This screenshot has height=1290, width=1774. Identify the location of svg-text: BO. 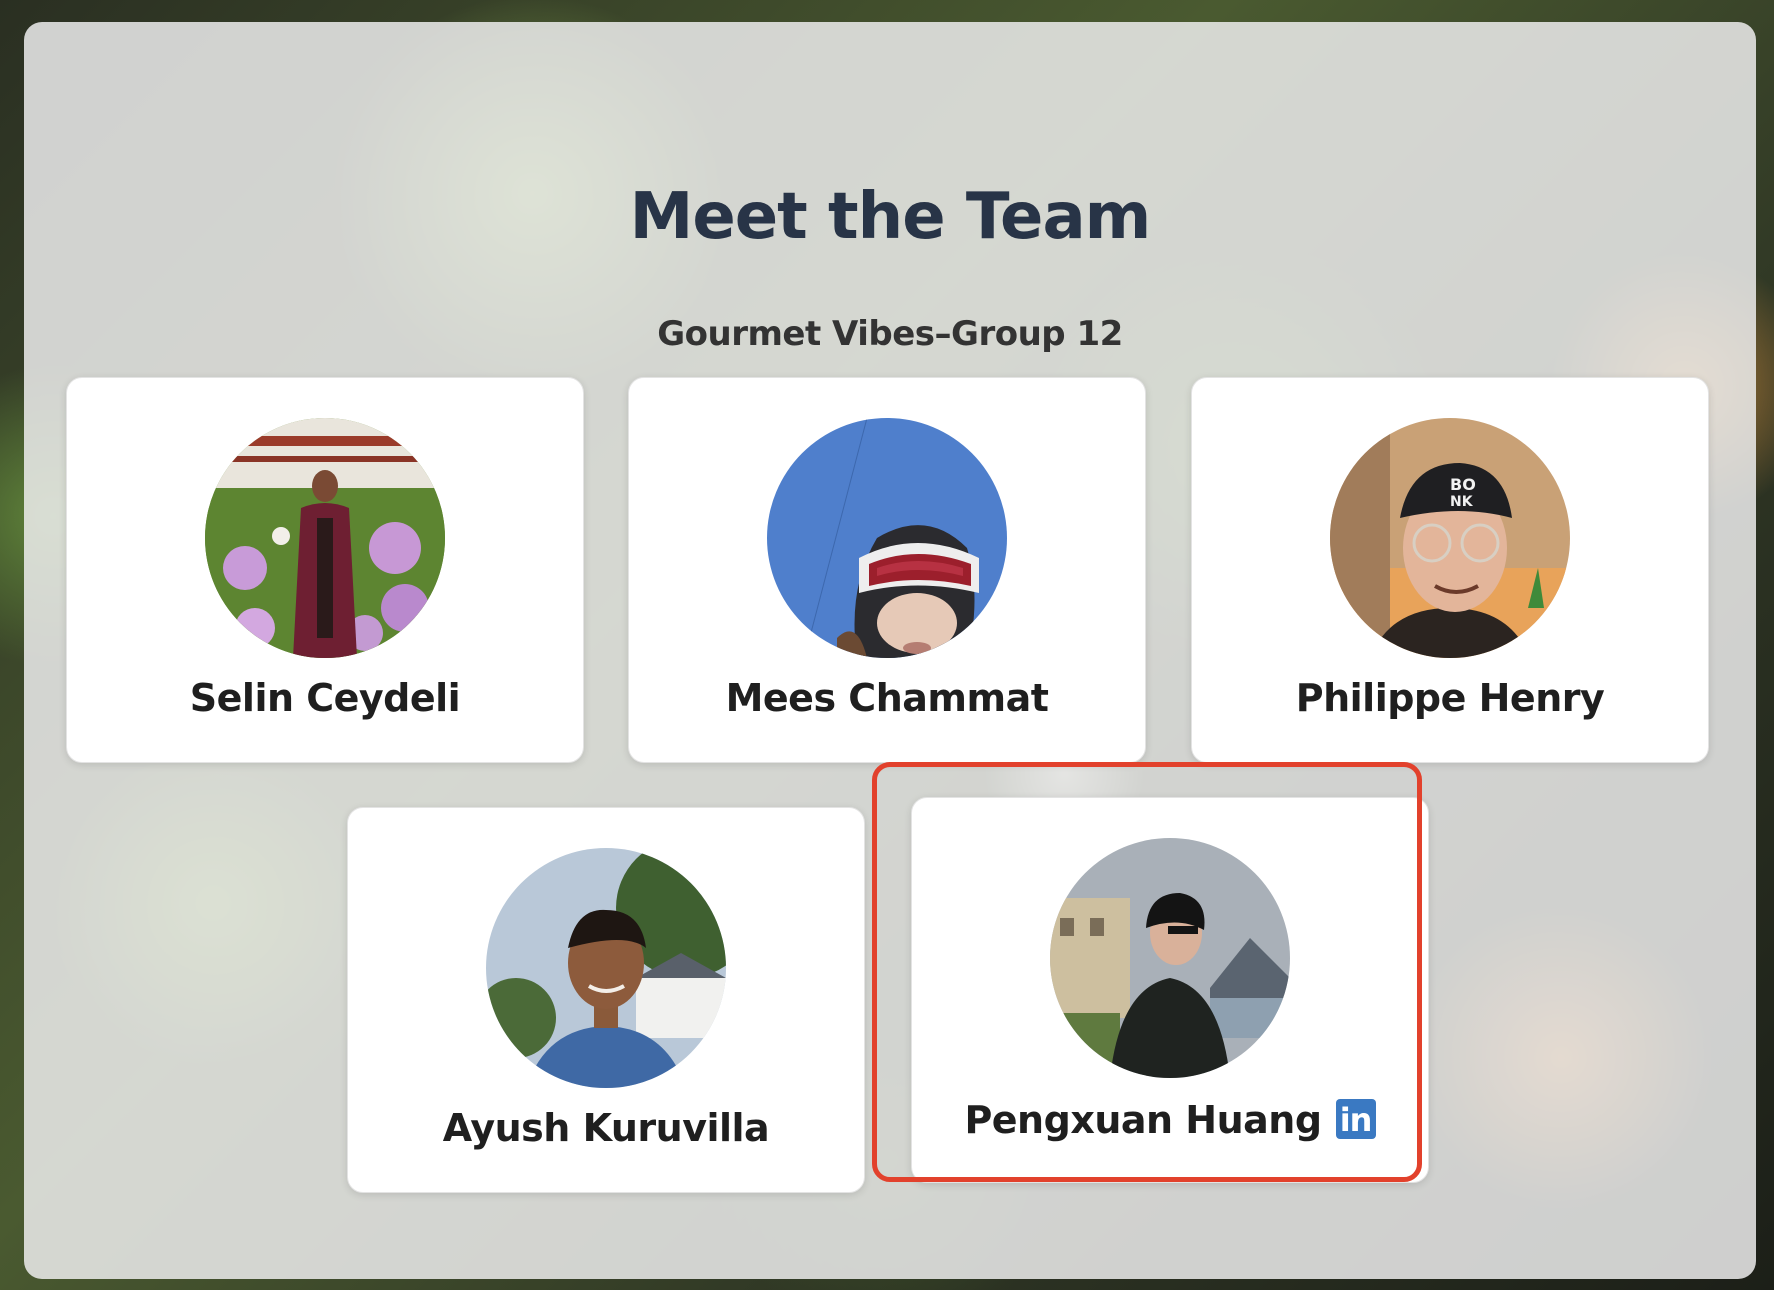
(1463, 484).